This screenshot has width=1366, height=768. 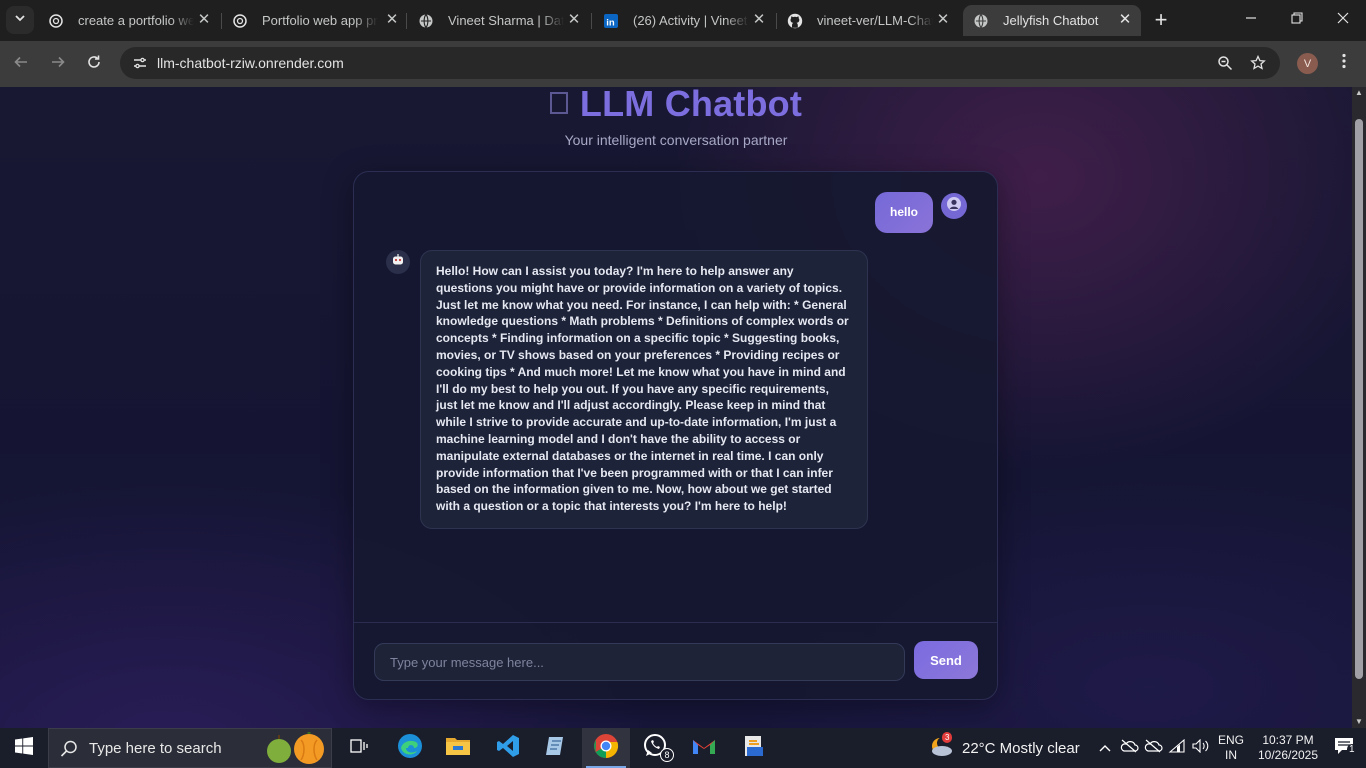 I want to click on action-center-button: 1, so click(x=1344, y=748).